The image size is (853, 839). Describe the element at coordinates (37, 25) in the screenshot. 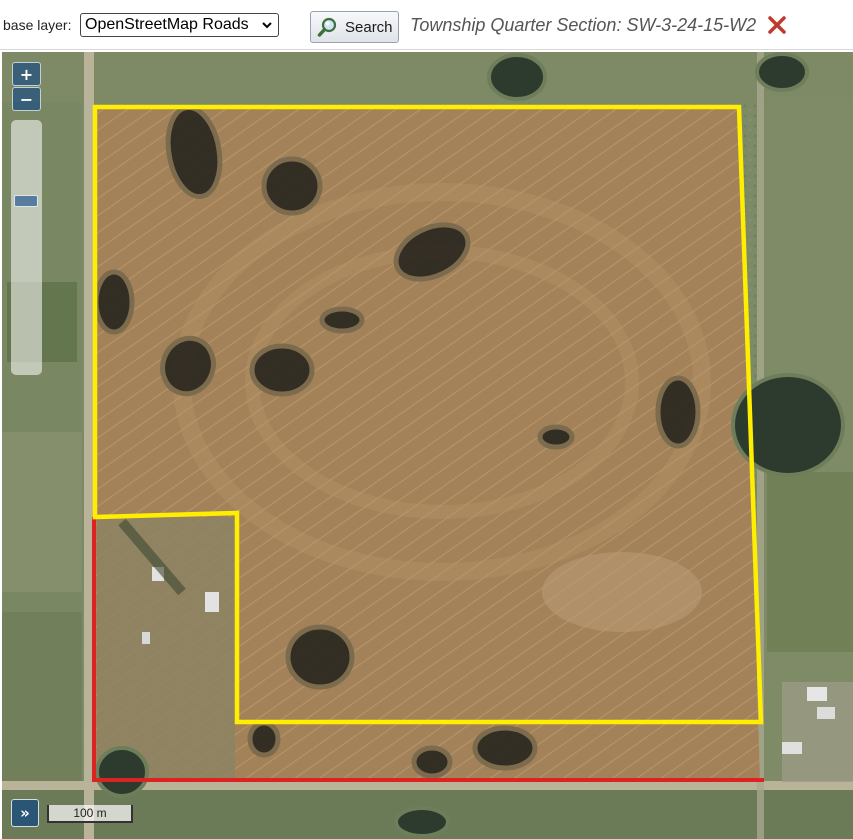

I see `base-layer-label: base layer:` at that location.